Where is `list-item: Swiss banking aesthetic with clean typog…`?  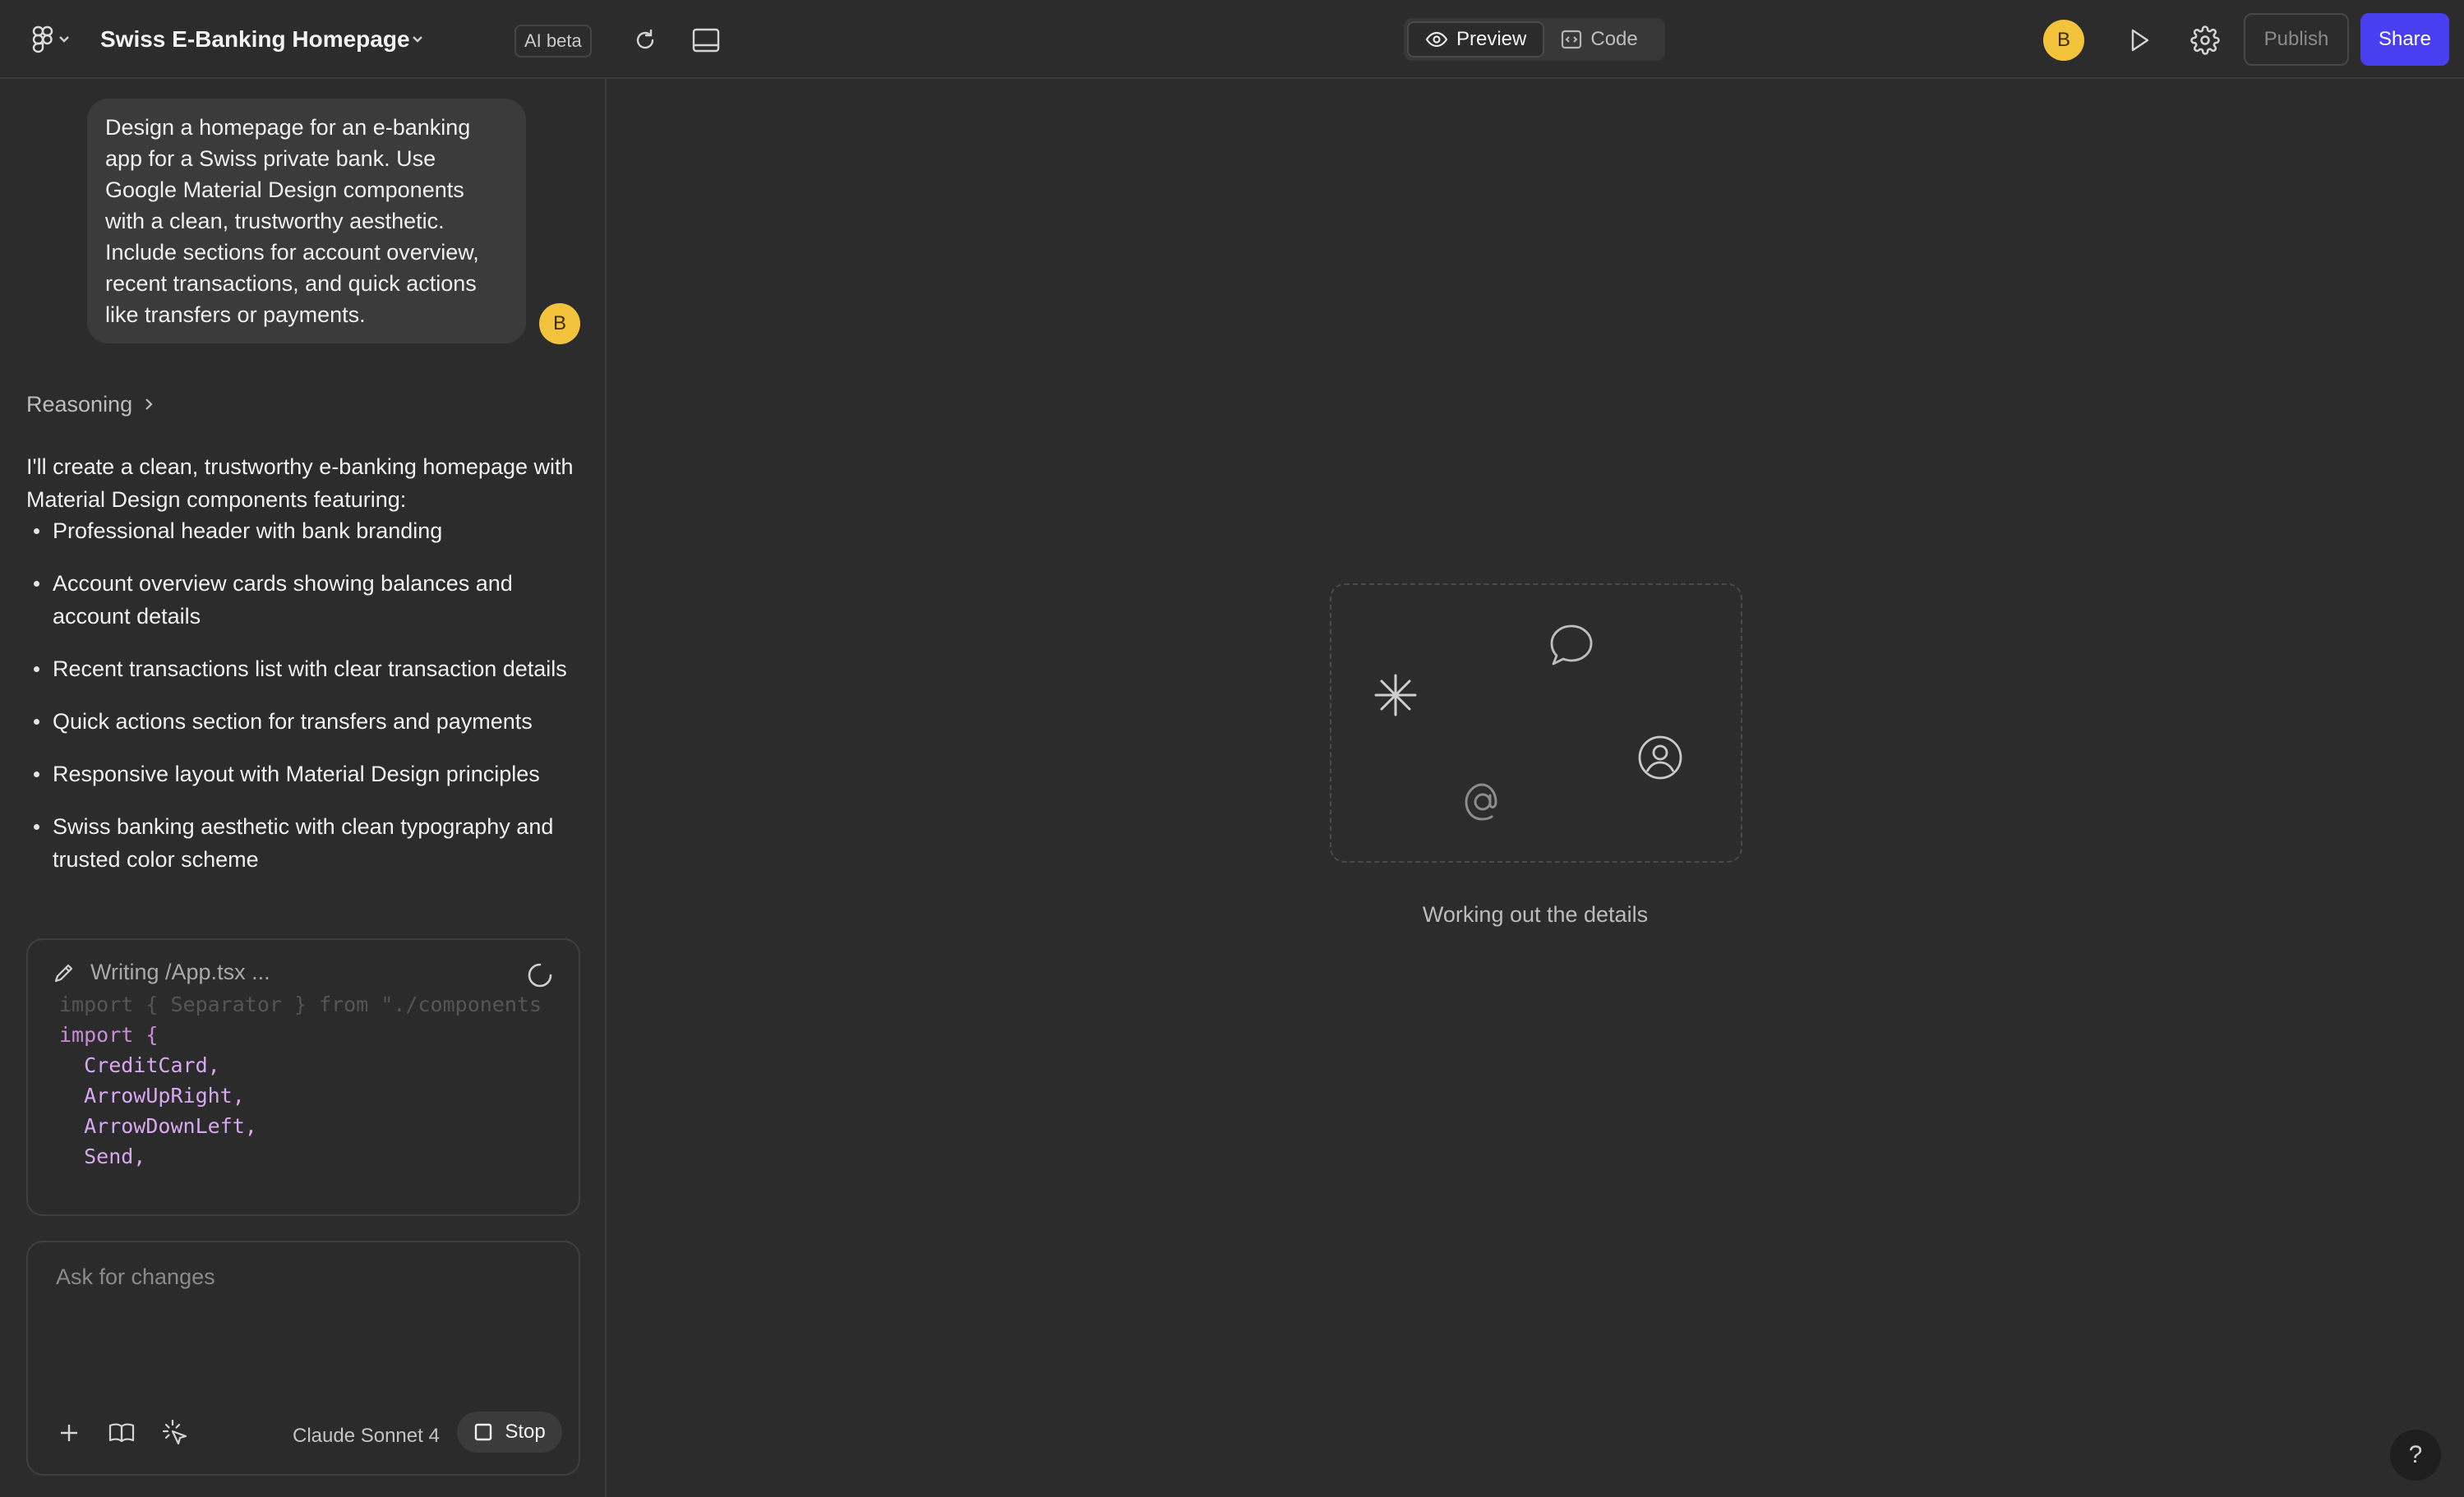
list-item: Swiss banking aesthetic with clean typog… is located at coordinates (305, 843).